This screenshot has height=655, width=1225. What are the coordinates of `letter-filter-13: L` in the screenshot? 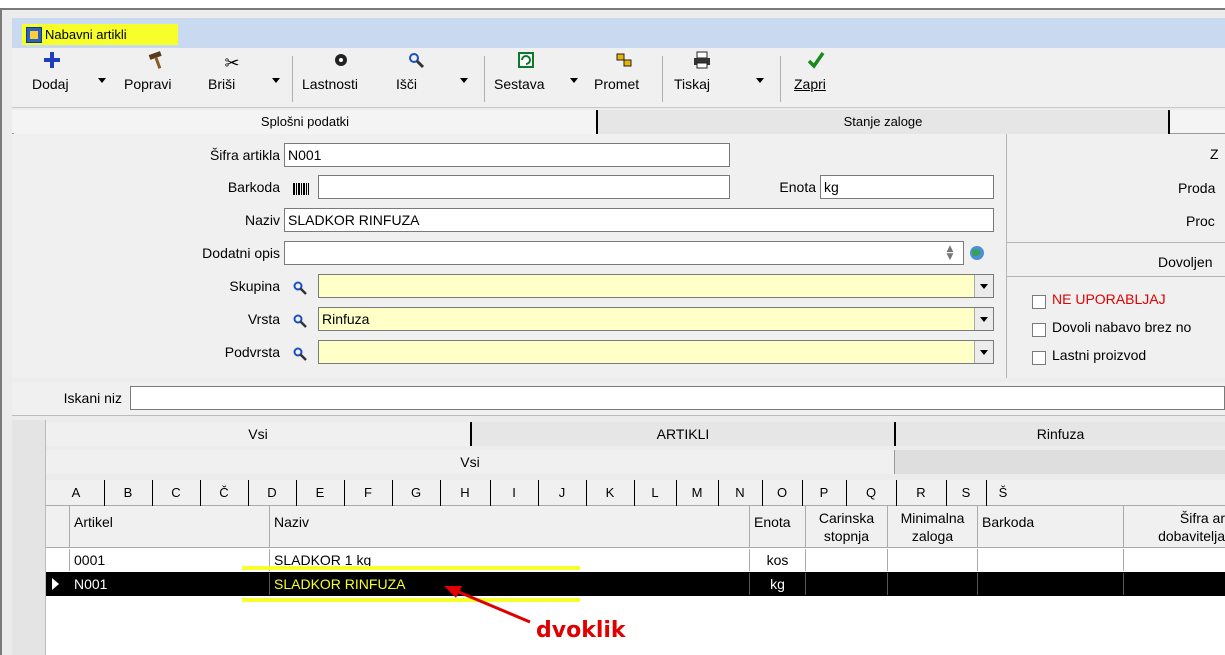 It's located at (655, 493).